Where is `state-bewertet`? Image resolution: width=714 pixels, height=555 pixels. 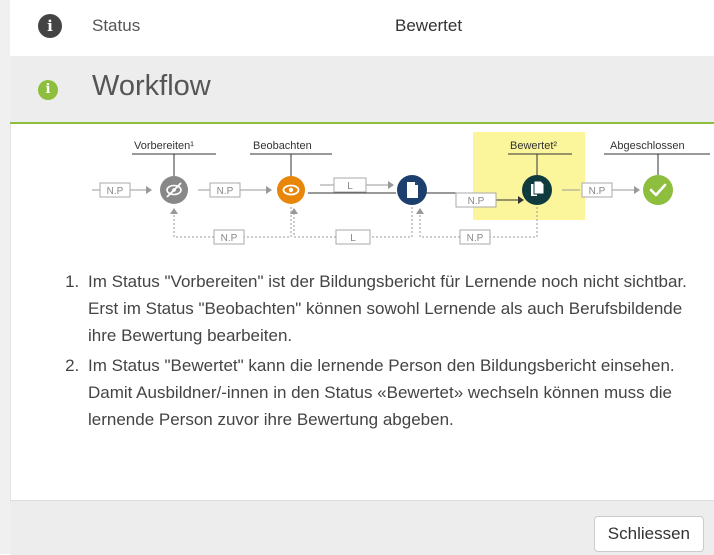 state-bewertet is located at coordinates (537, 190).